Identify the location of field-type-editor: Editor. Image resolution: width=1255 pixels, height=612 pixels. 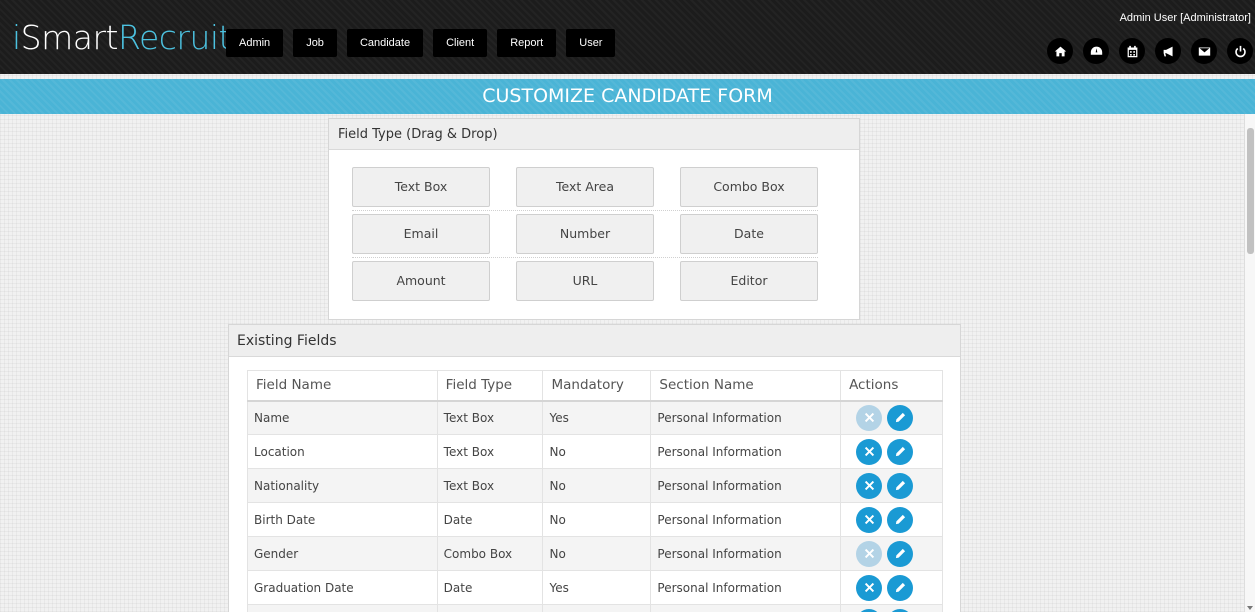
(749, 281).